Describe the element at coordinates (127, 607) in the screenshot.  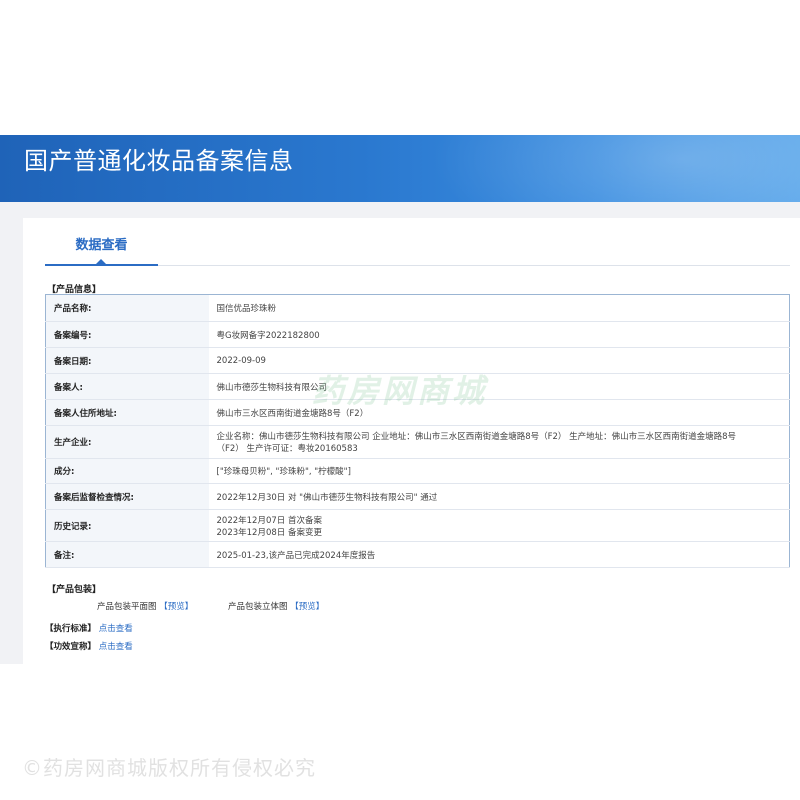
I see `packaging-flat-label: 产品包装平面图` at that location.